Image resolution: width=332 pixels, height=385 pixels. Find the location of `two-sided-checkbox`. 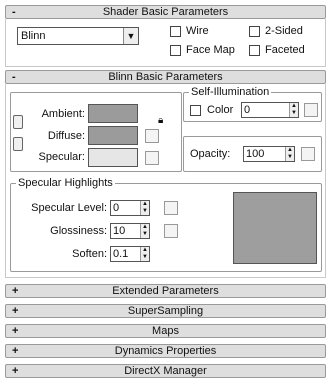

two-sided-checkbox is located at coordinates (254, 31).